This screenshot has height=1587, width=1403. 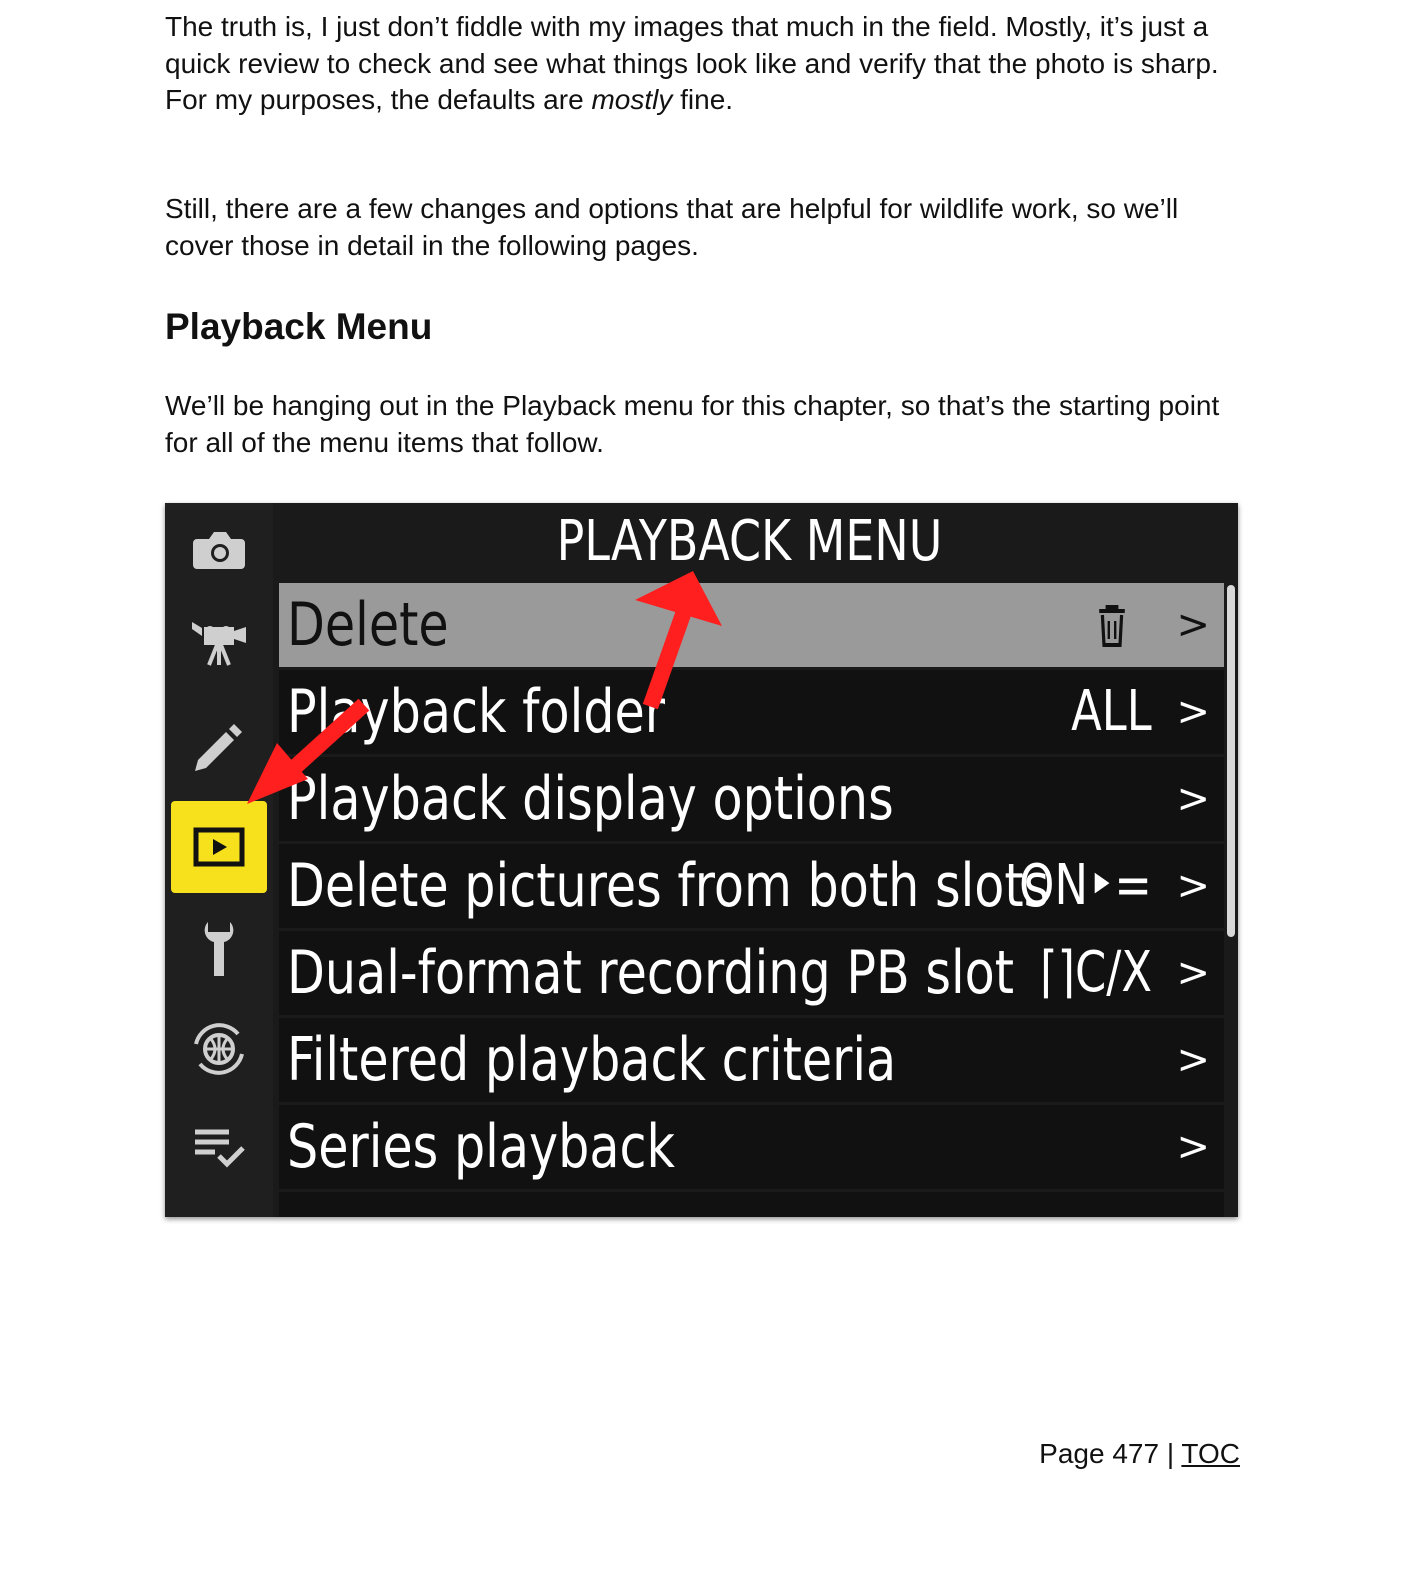 What do you see at coordinates (219, 644) in the screenshot?
I see `movie-camera-icon` at bounding box center [219, 644].